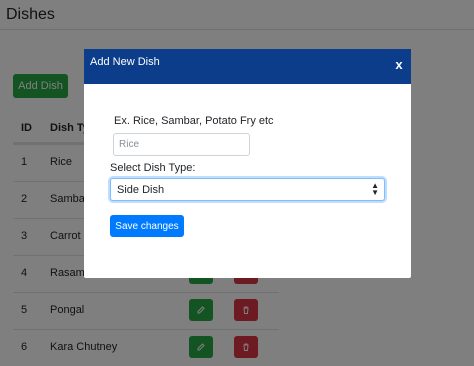  Describe the element at coordinates (375, 189) in the screenshot. I see `select-arrows-icon: ▲ ▼` at that location.